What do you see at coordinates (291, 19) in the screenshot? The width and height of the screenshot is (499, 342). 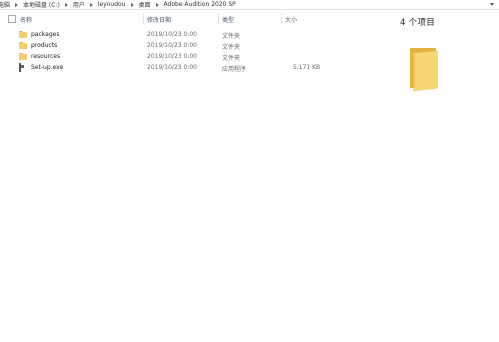 I see `column-header-size: 大小` at bounding box center [291, 19].